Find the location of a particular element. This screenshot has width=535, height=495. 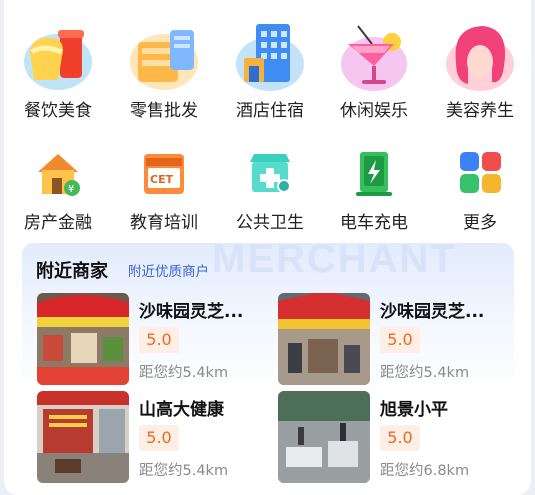

category-food: 餐饮美食 is located at coordinates (58, 71).